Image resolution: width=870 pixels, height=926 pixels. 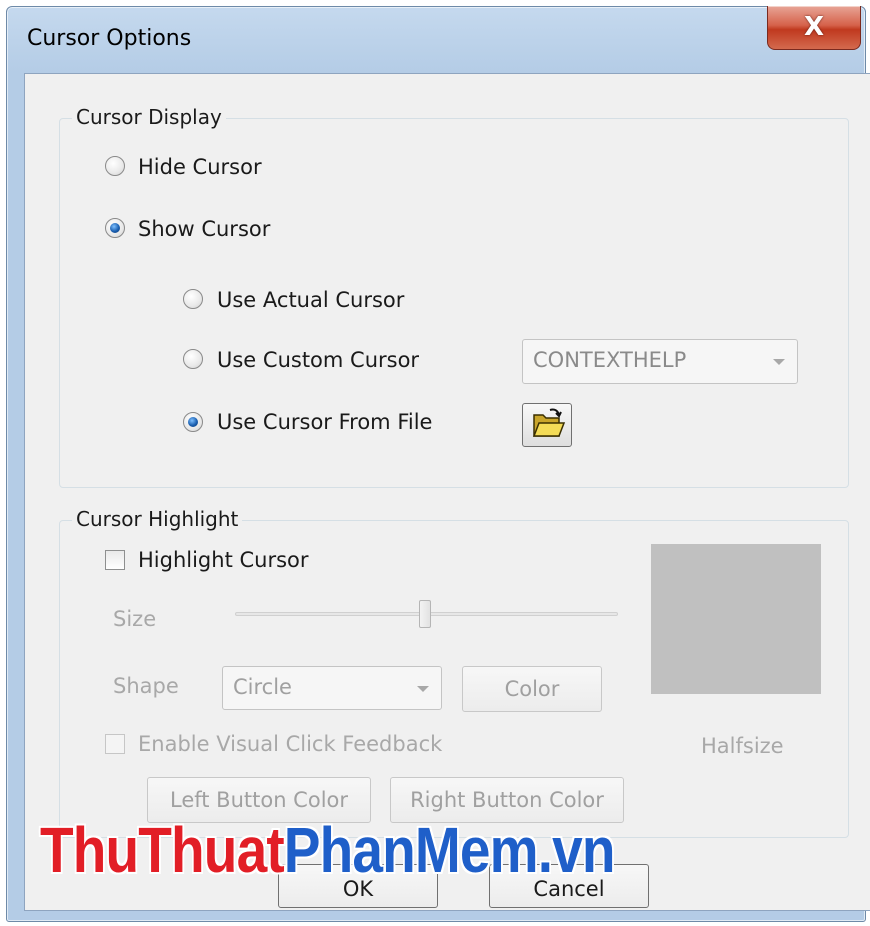 What do you see at coordinates (449, 850) in the screenshot?
I see `watermark-part2: PhanMem.vn` at bounding box center [449, 850].